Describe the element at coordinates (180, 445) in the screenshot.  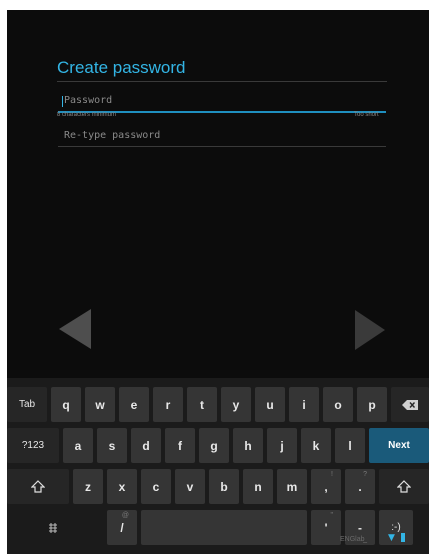
I see `key-f: f` at that location.